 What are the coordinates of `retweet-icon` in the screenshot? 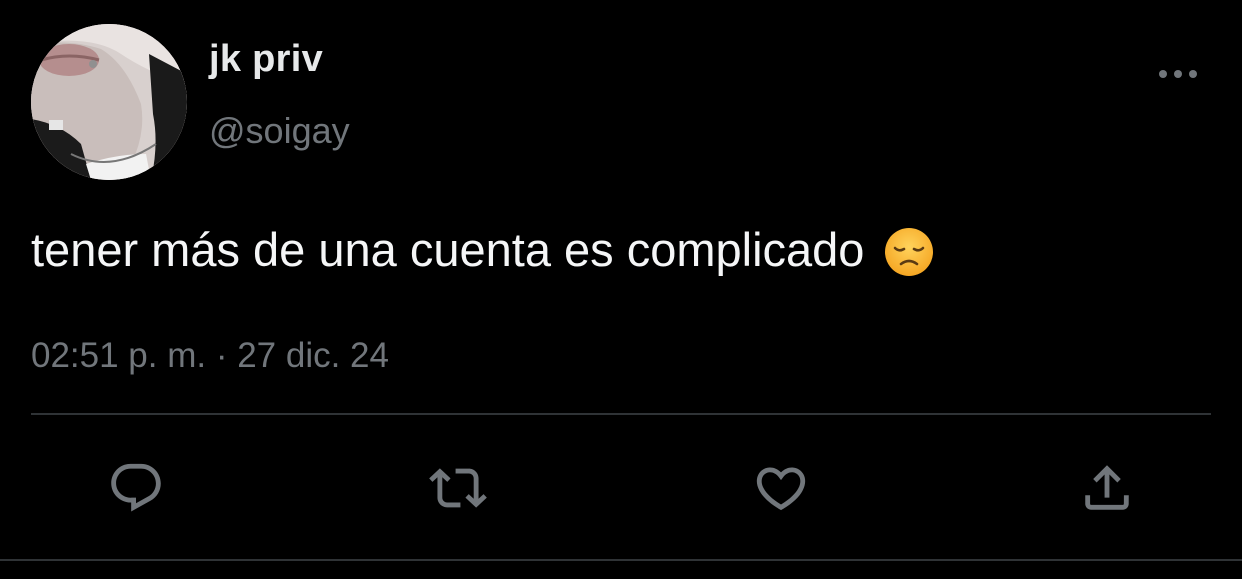 It's located at (458, 488).